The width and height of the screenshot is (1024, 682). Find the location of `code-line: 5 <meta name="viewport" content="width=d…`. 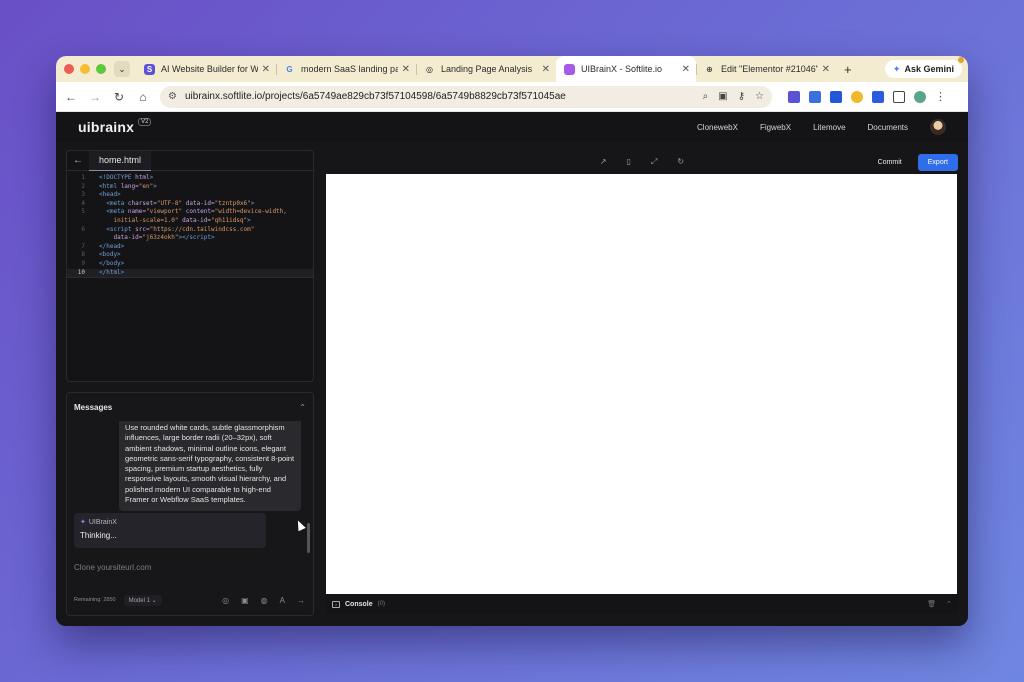

code-line: 5 <meta name="viewport" content="width=d… is located at coordinates (190, 212).